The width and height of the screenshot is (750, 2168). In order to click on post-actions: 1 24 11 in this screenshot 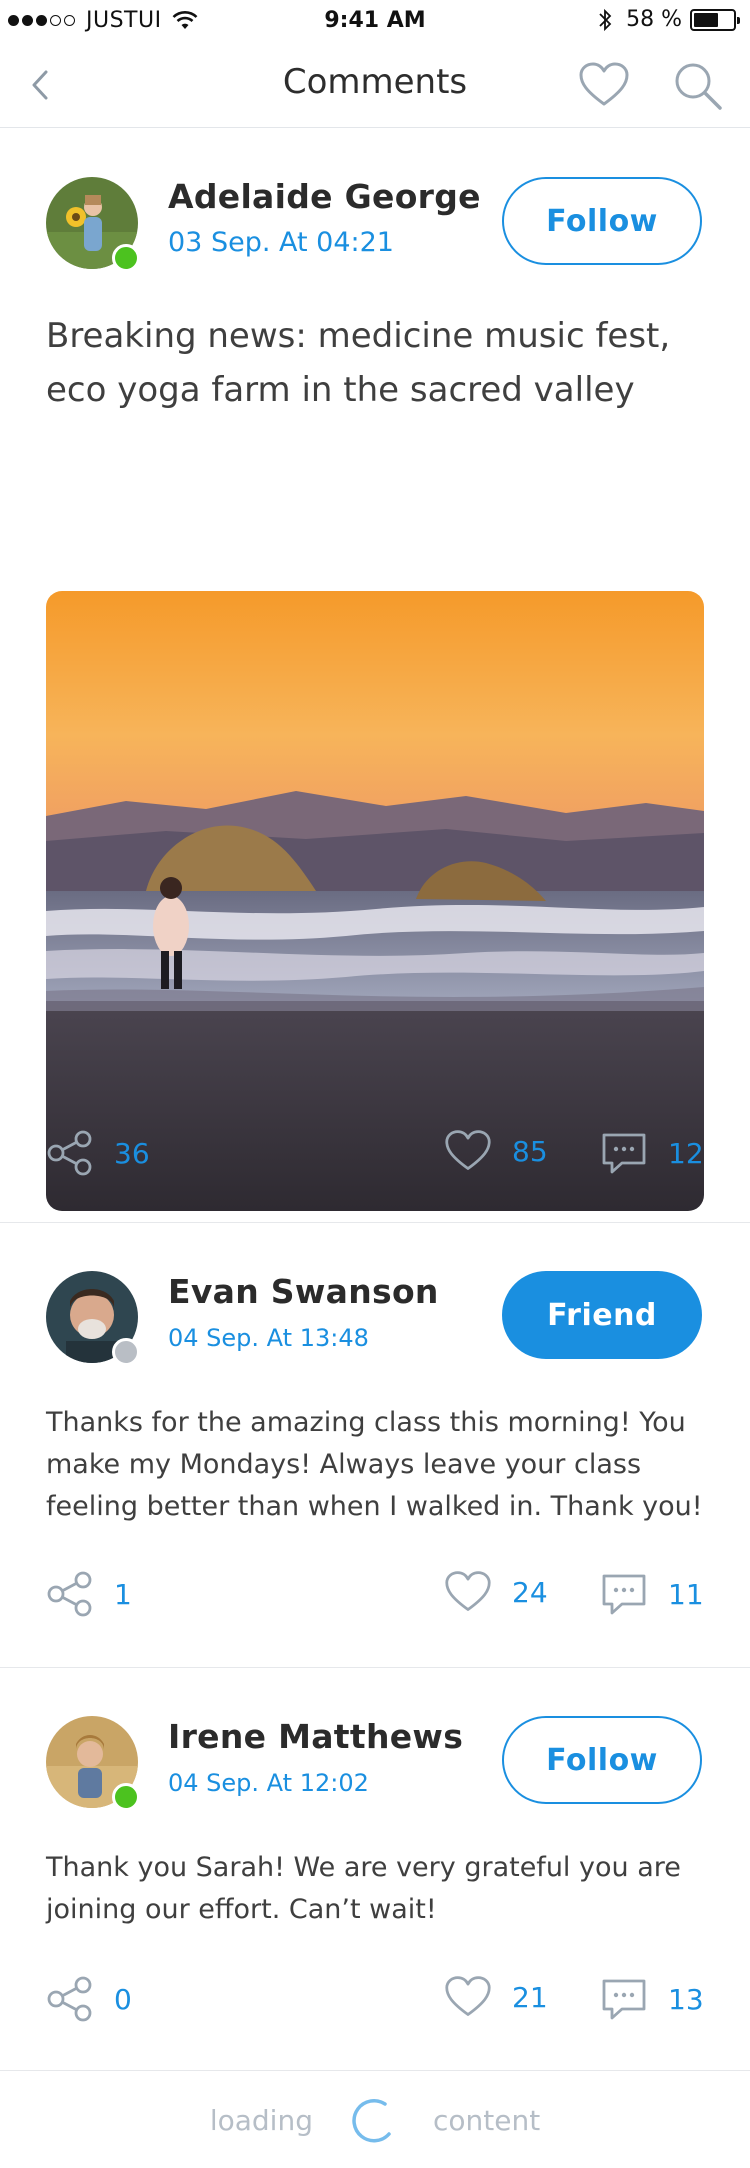, I will do `click(375, 1595)`.